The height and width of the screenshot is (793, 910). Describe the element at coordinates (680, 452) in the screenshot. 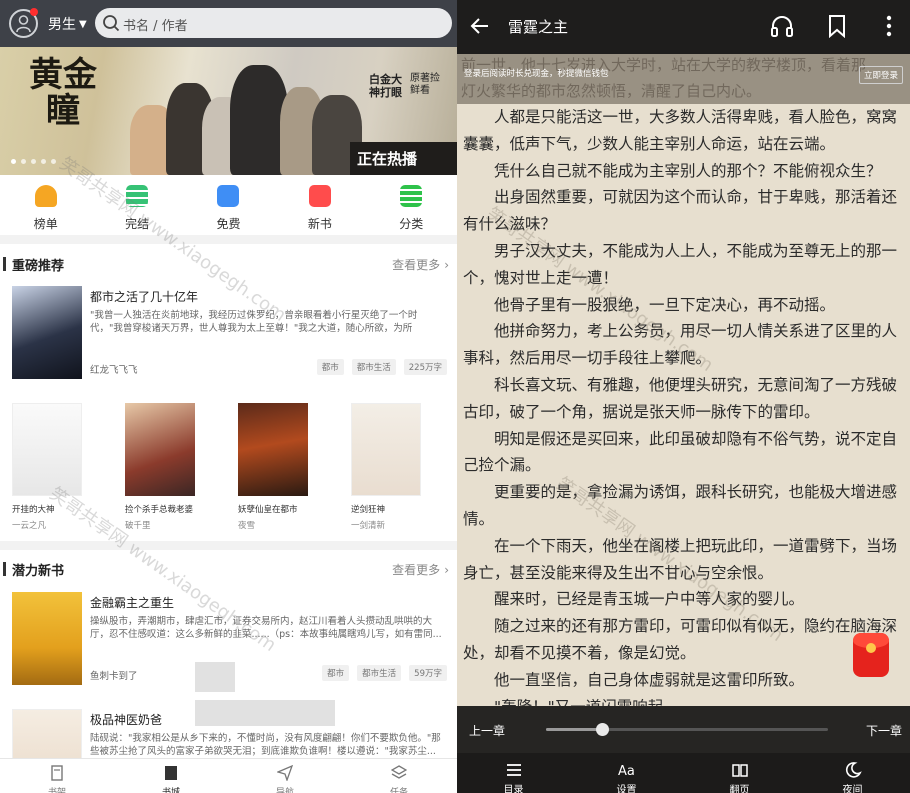

I see `paragraph: 明知是假还是买回来，此印虽破却隐有不俗气势，说不定自己捡个漏。` at that location.